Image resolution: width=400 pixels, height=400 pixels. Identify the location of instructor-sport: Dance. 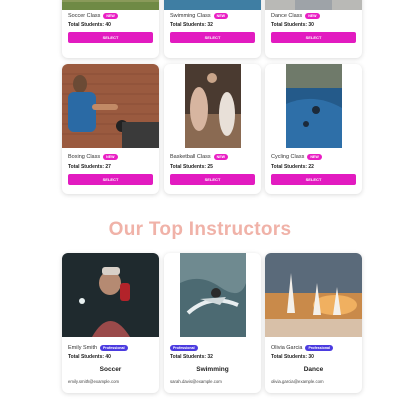
(313, 370).